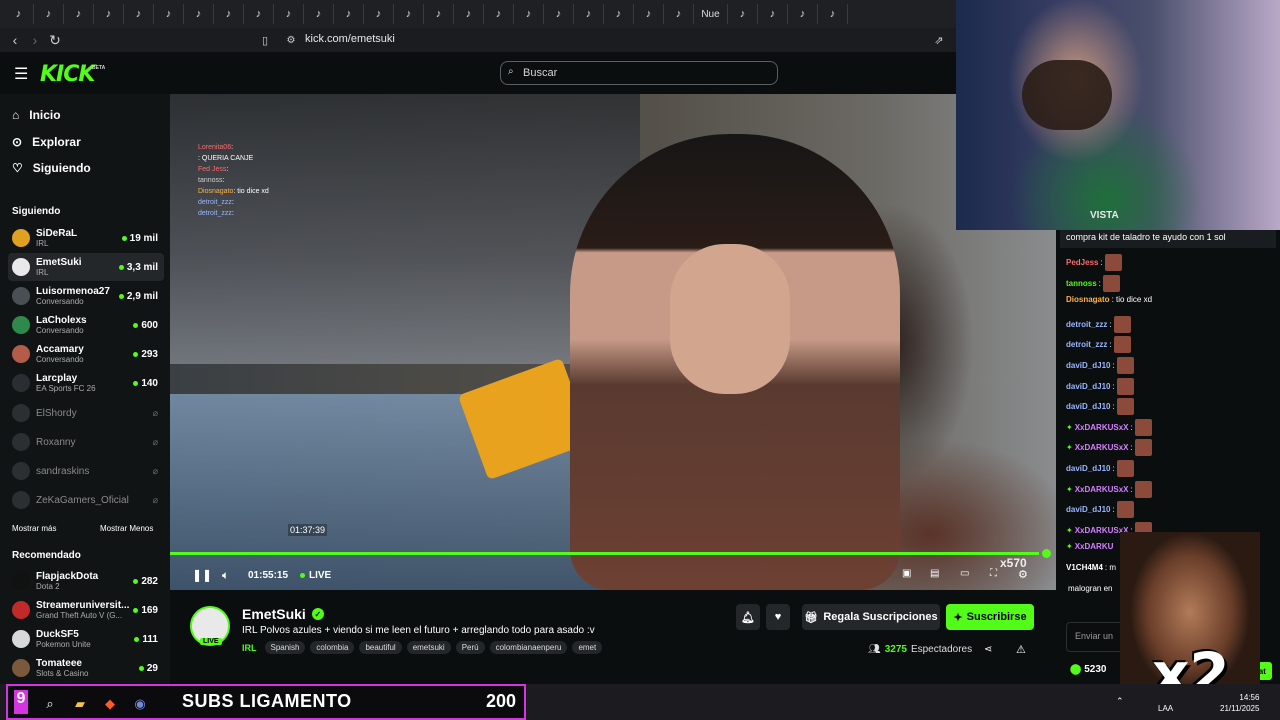 This screenshot has height=720, width=1280. Describe the element at coordinates (1088, 299) in the screenshot. I see `chat-username: Diosnagato` at that location.